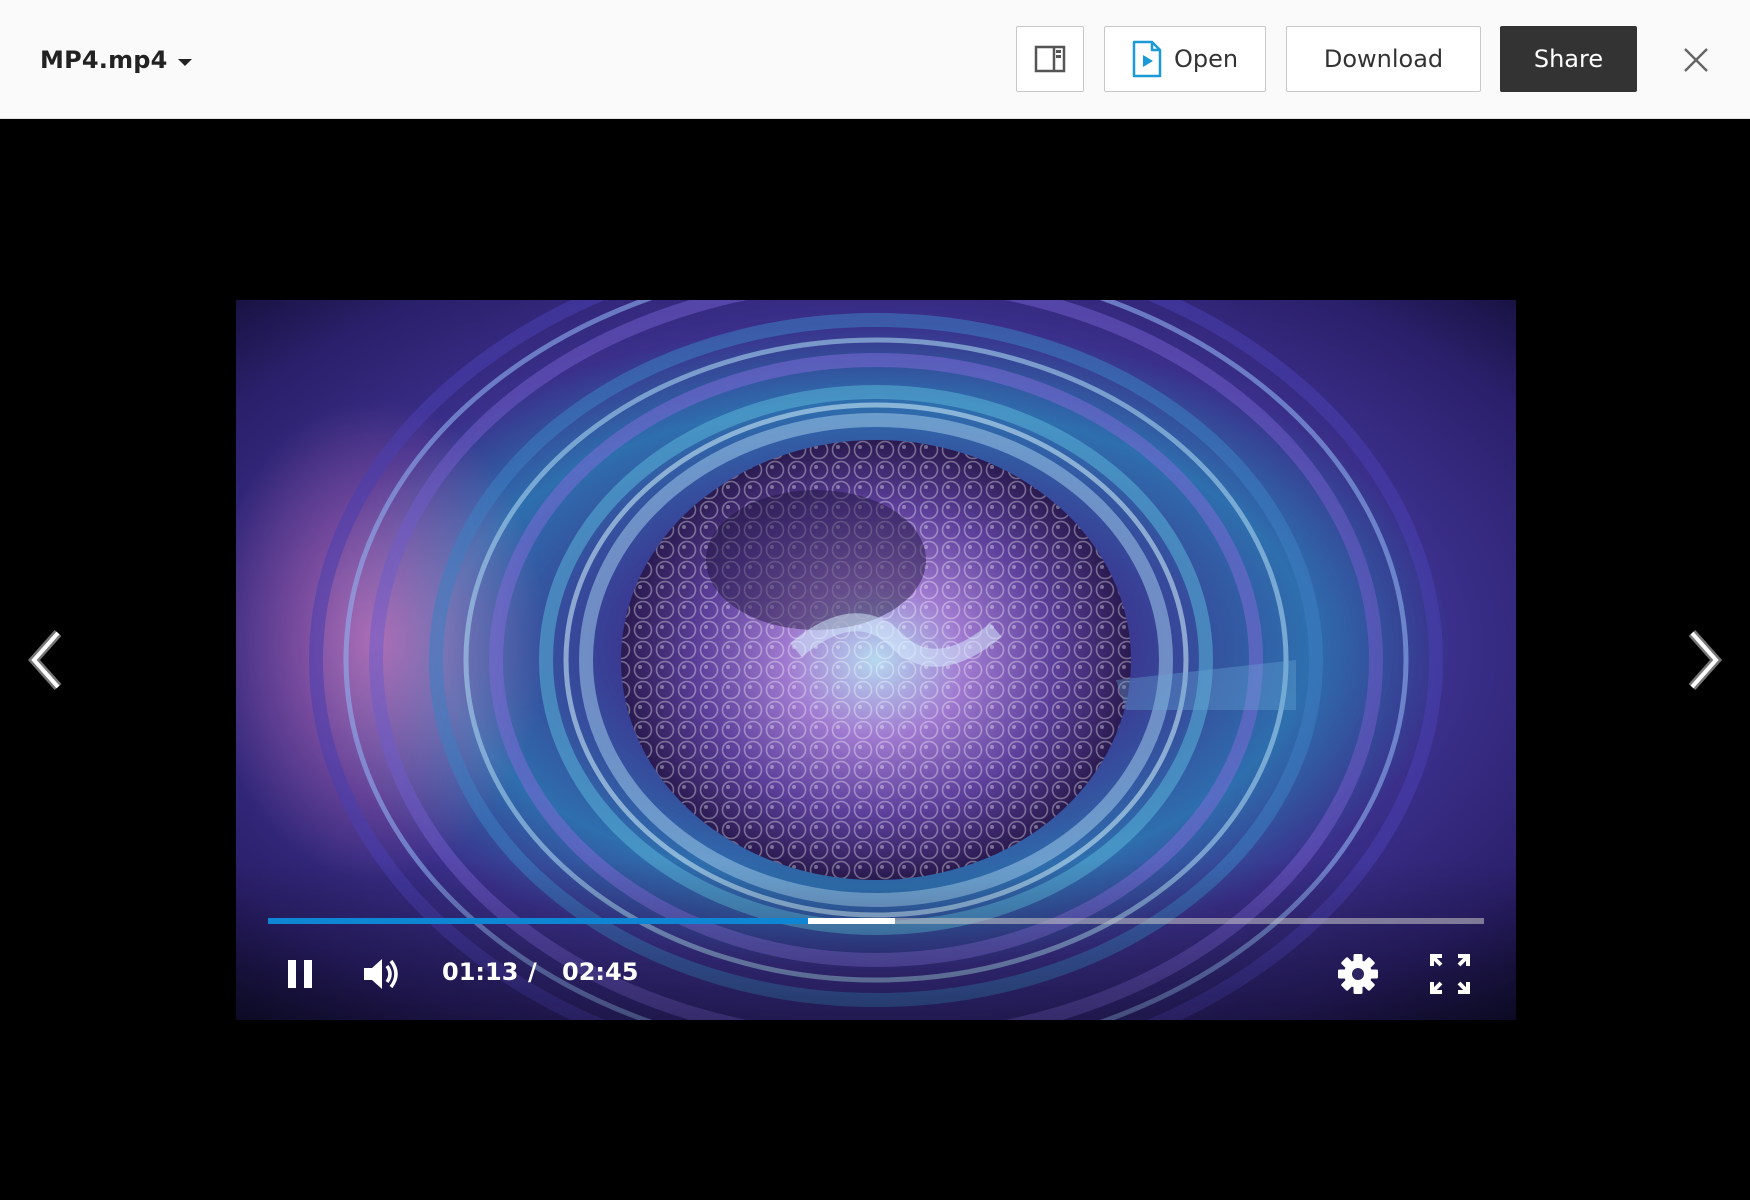 The width and height of the screenshot is (1750, 1200). Describe the element at coordinates (876, 940) in the screenshot. I see `controls-shade` at that location.